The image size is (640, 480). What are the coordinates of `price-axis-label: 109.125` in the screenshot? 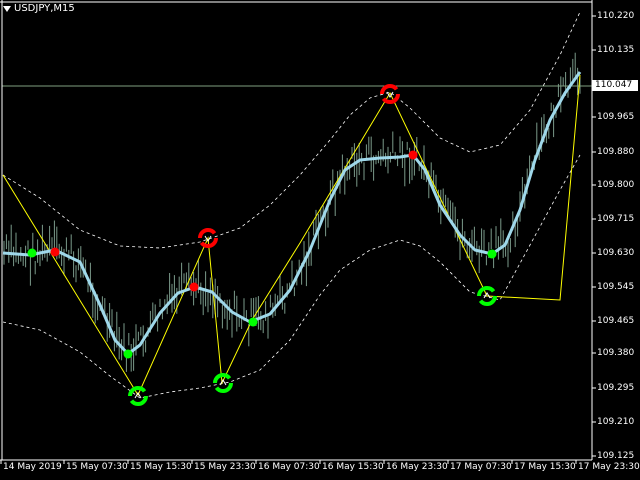 It's located at (616, 456).